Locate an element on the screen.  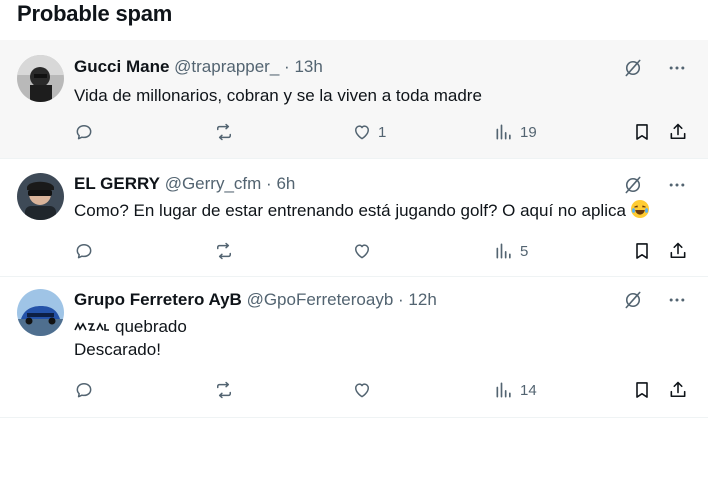
views-button: 14 is located at coordinates (515, 390).